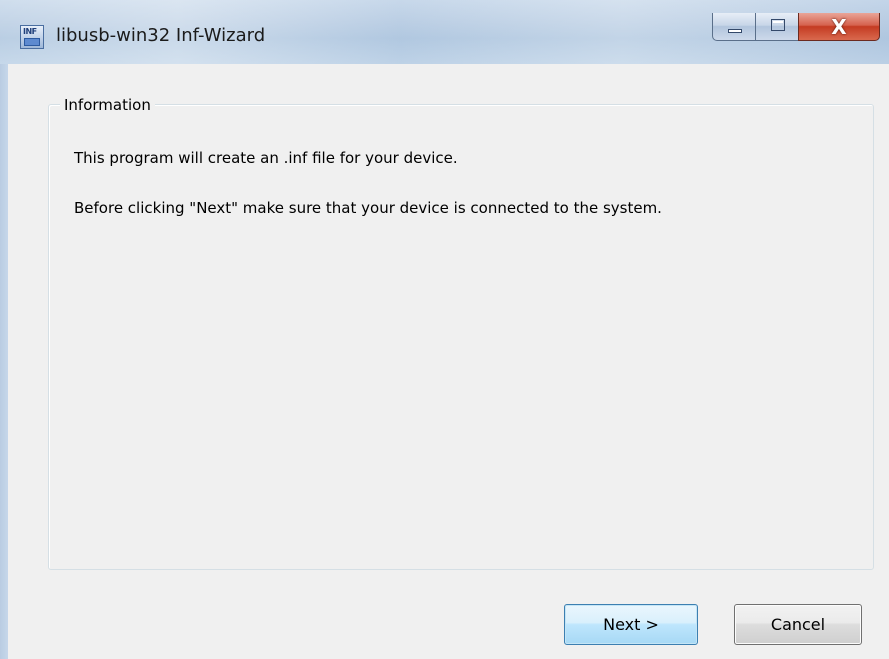 The image size is (889, 659). I want to click on minimize-icon, so click(735, 31).